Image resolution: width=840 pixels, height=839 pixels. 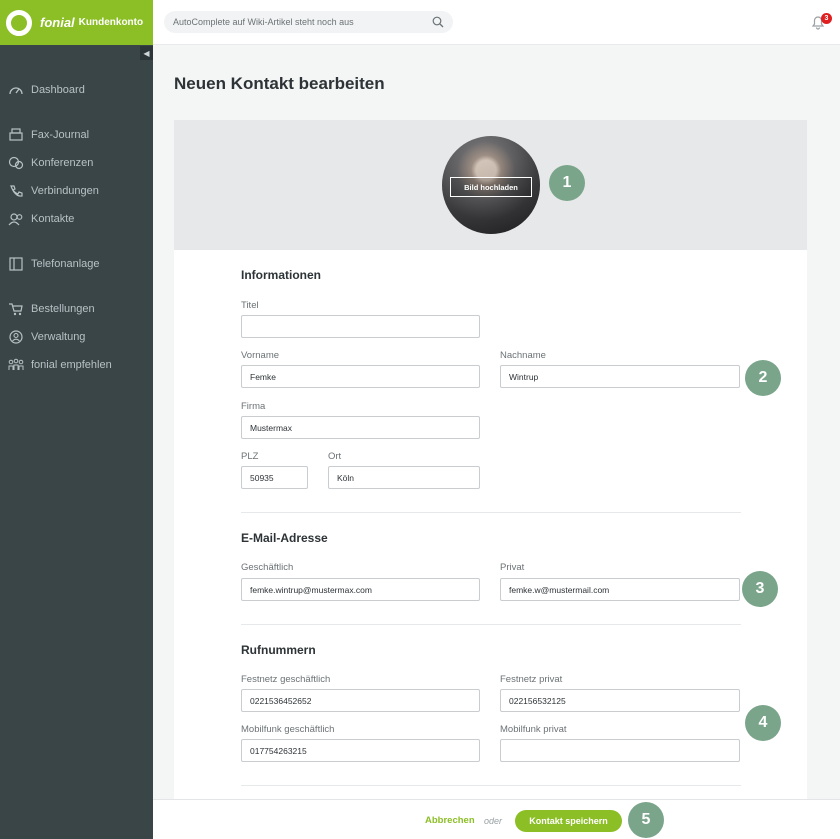 I want to click on sidebar-item-label: Konferenzen, so click(x=62, y=163).